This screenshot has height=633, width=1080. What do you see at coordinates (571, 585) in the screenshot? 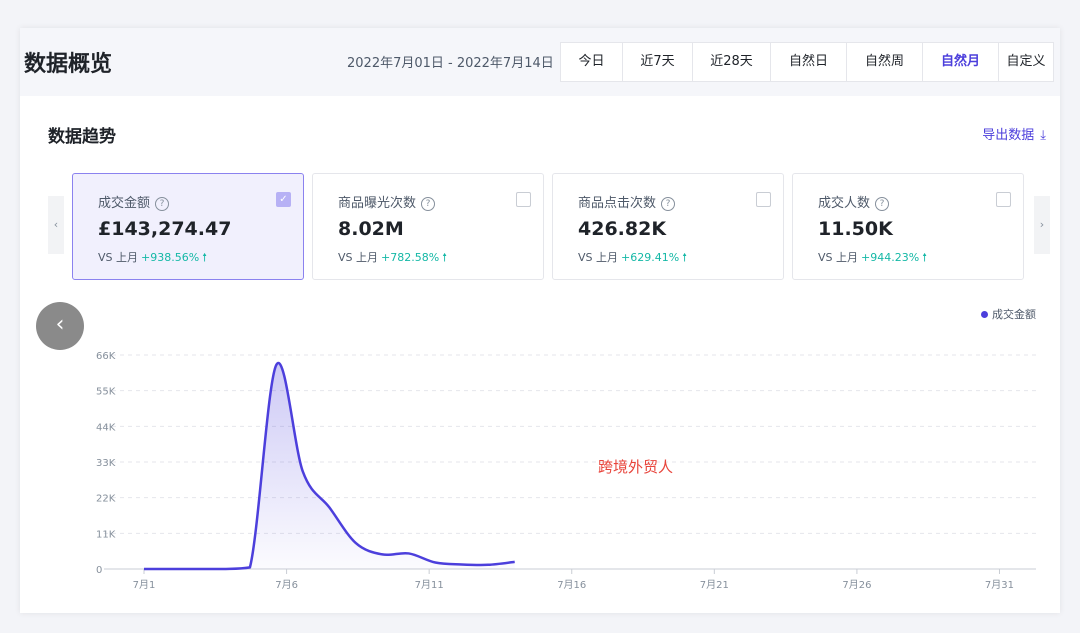
I see `x-tick-label: 7月16` at bounding box center [571, 585].